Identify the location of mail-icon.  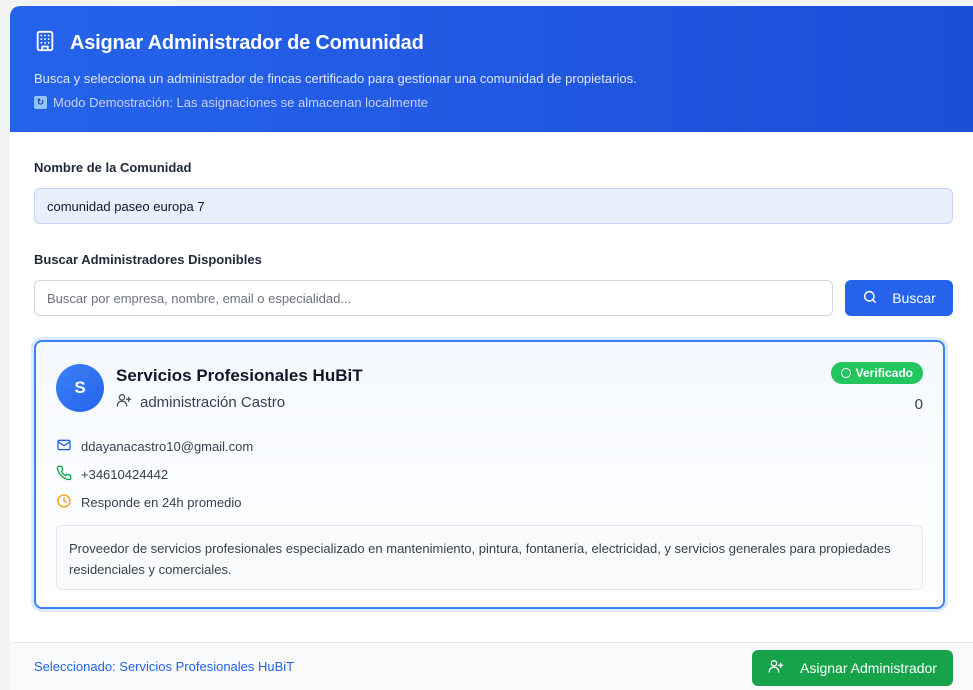
(64, 446).